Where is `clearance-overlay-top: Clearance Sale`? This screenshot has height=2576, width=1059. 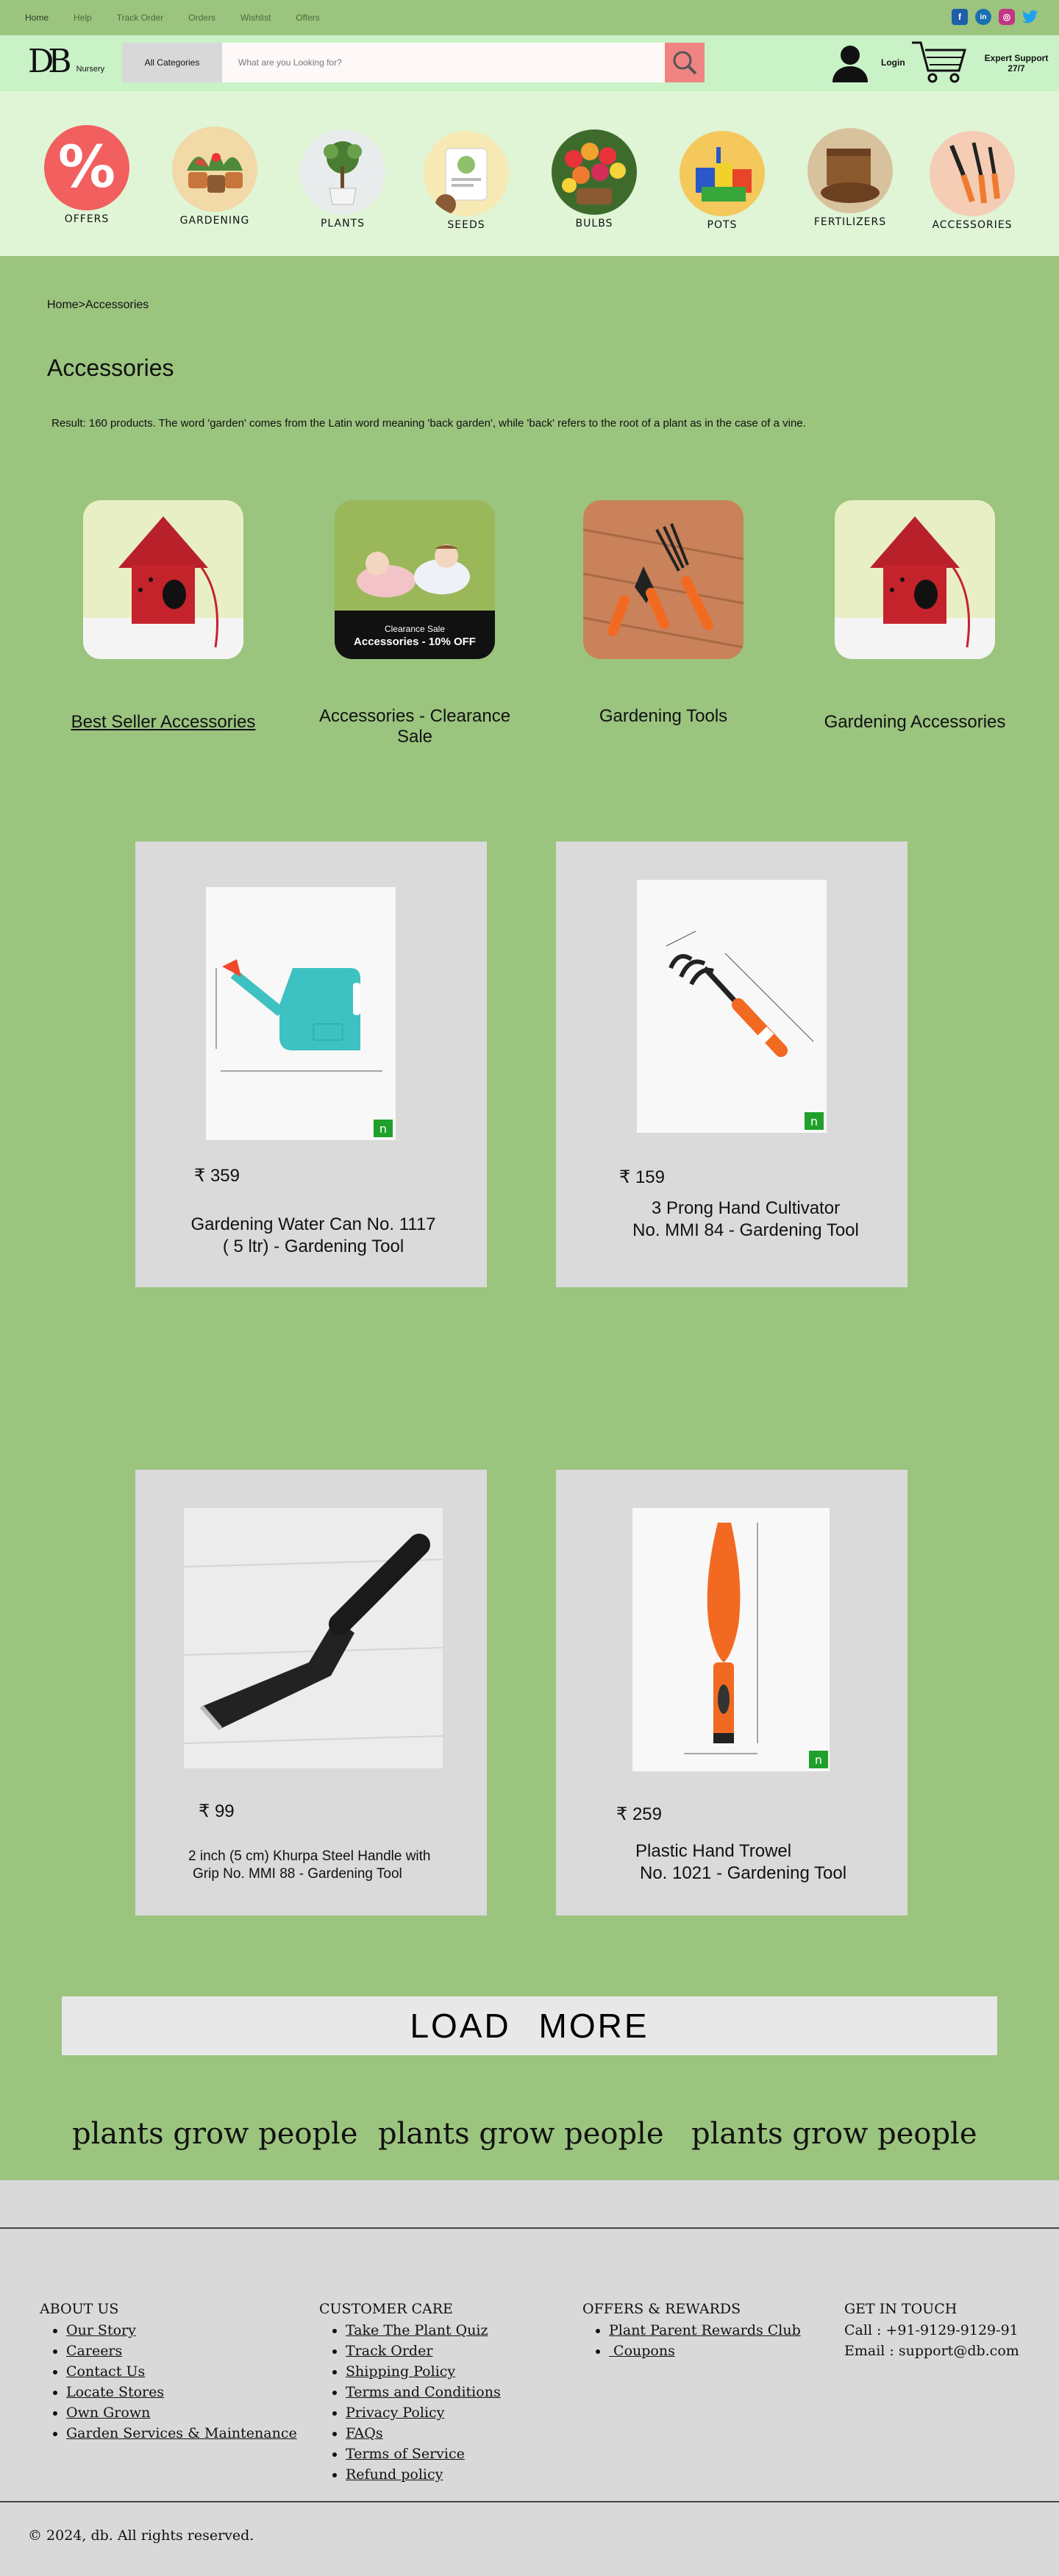
clearance-overlay-top: Clearance Sale is located at coordinates (415, 629).